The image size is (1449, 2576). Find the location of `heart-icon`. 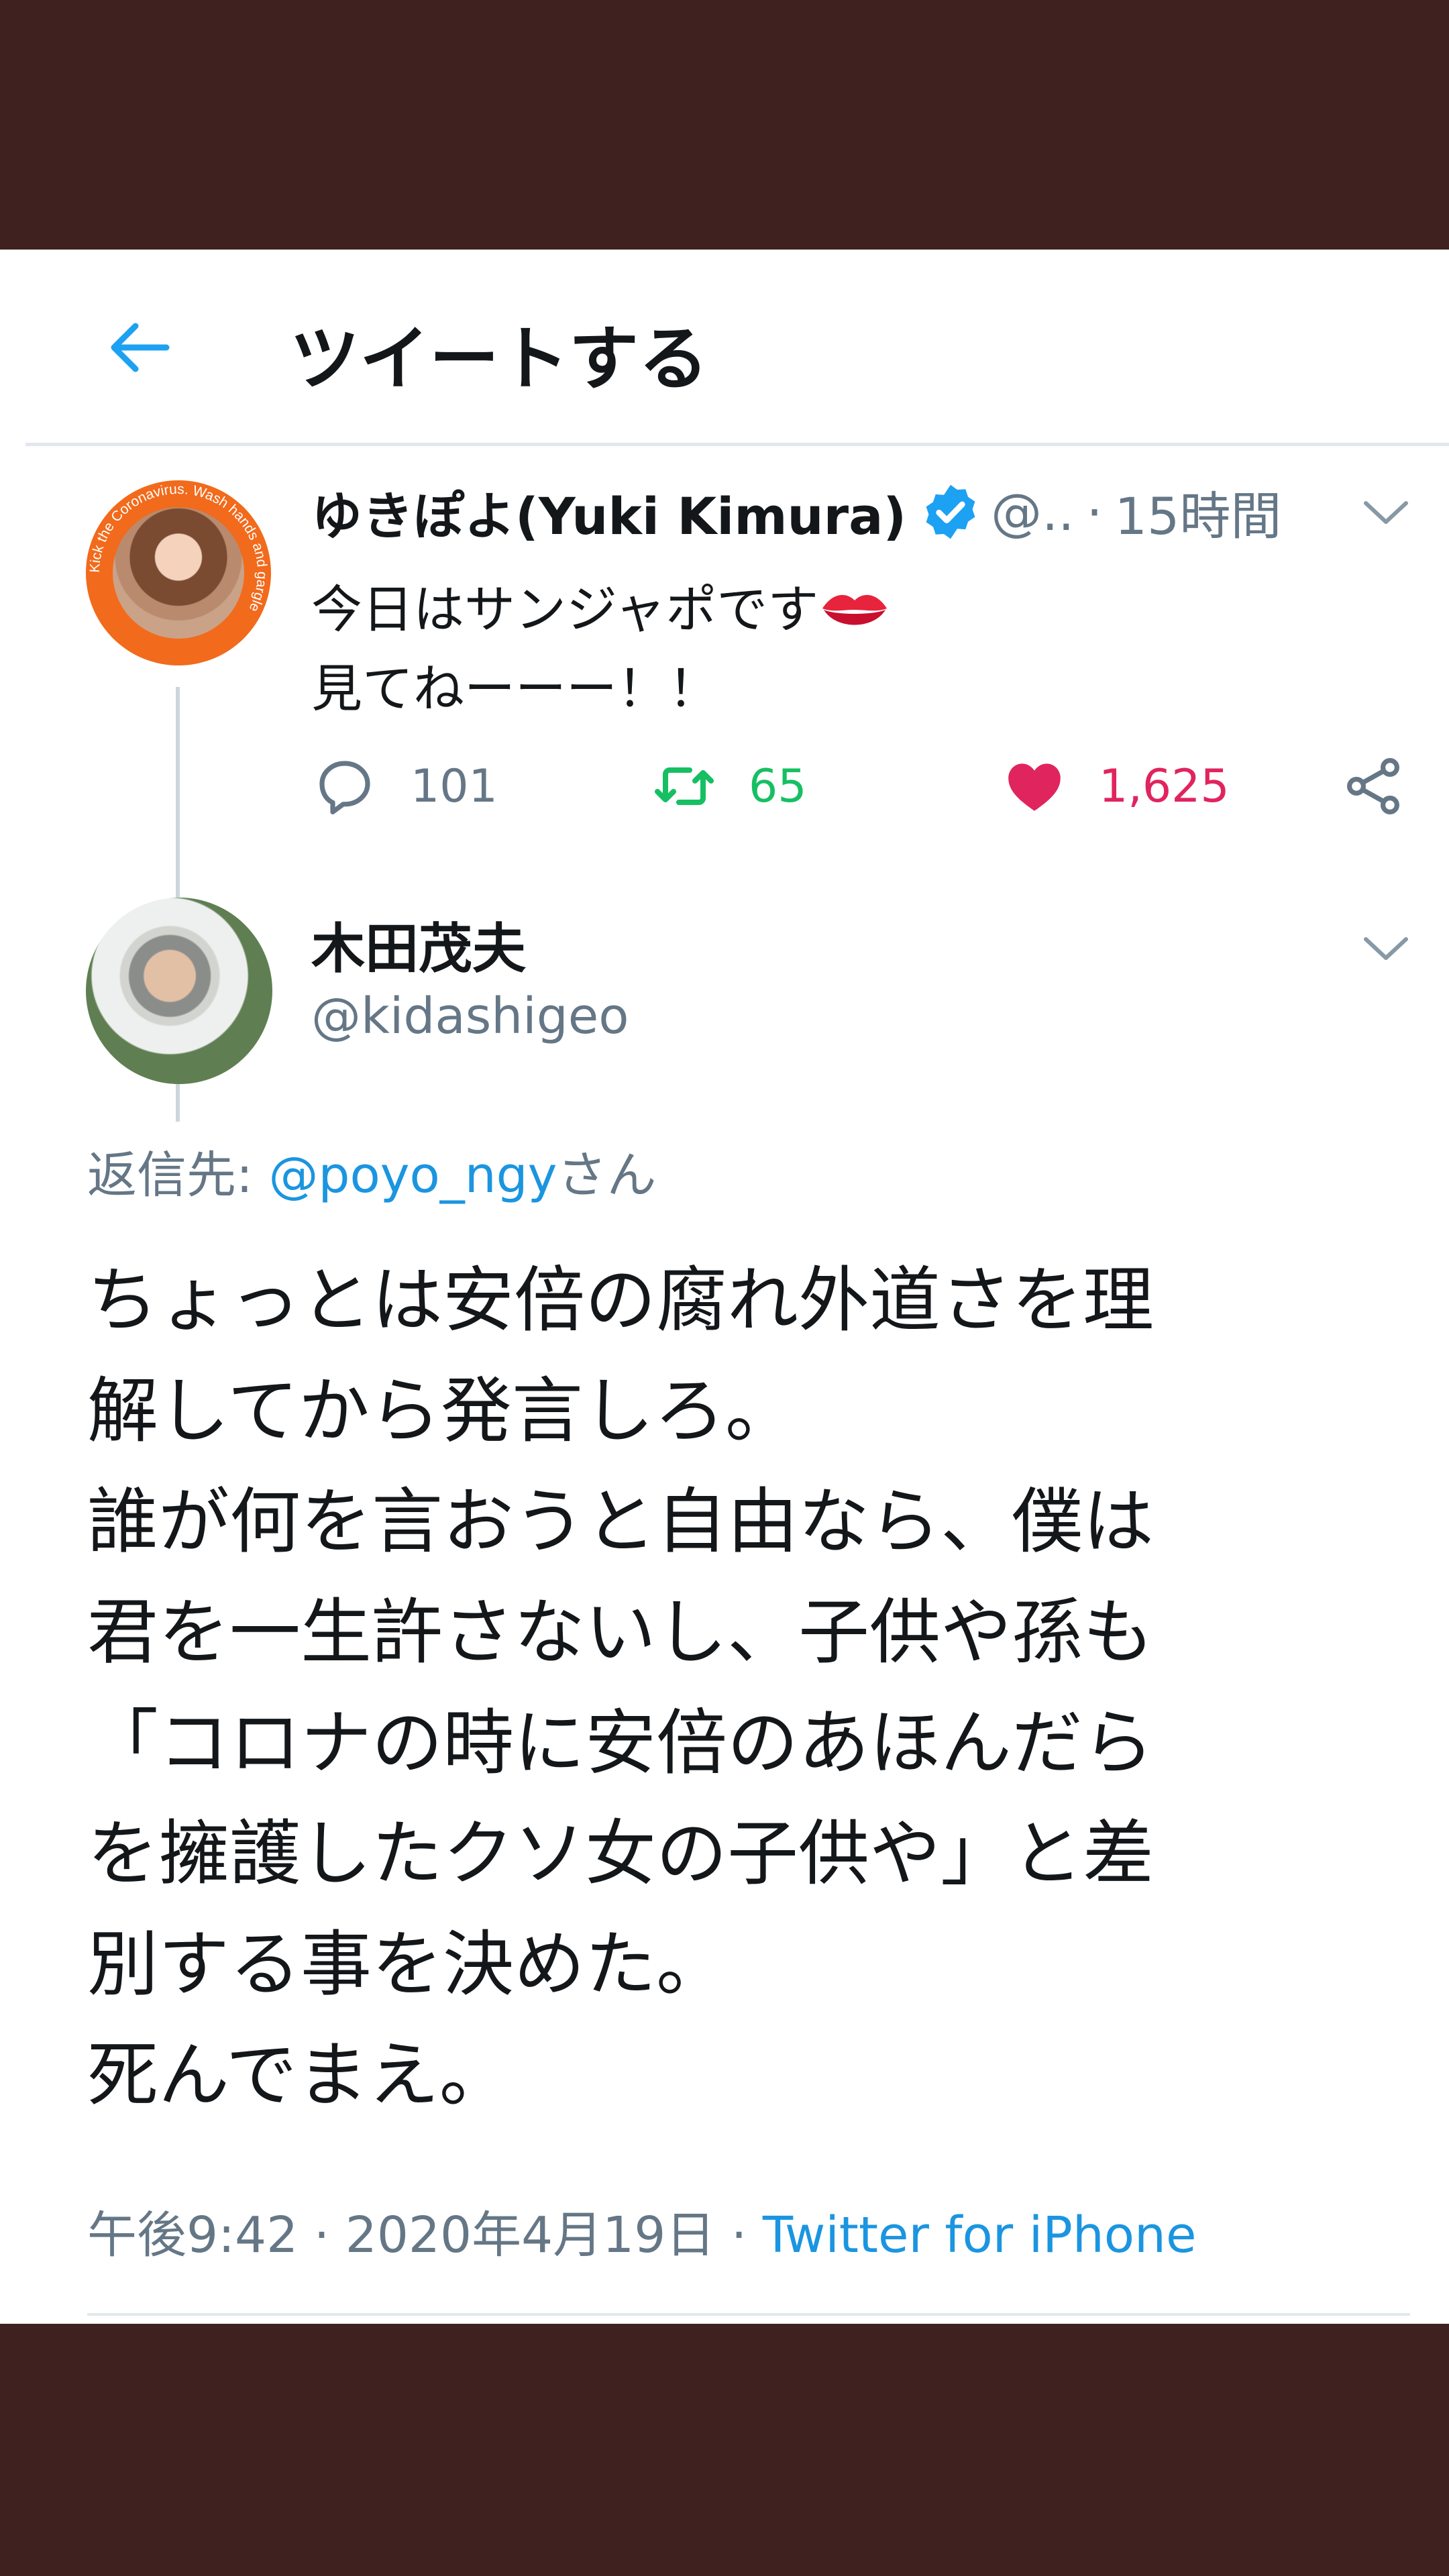

heart-icon is located at coordinates (1034, 787).